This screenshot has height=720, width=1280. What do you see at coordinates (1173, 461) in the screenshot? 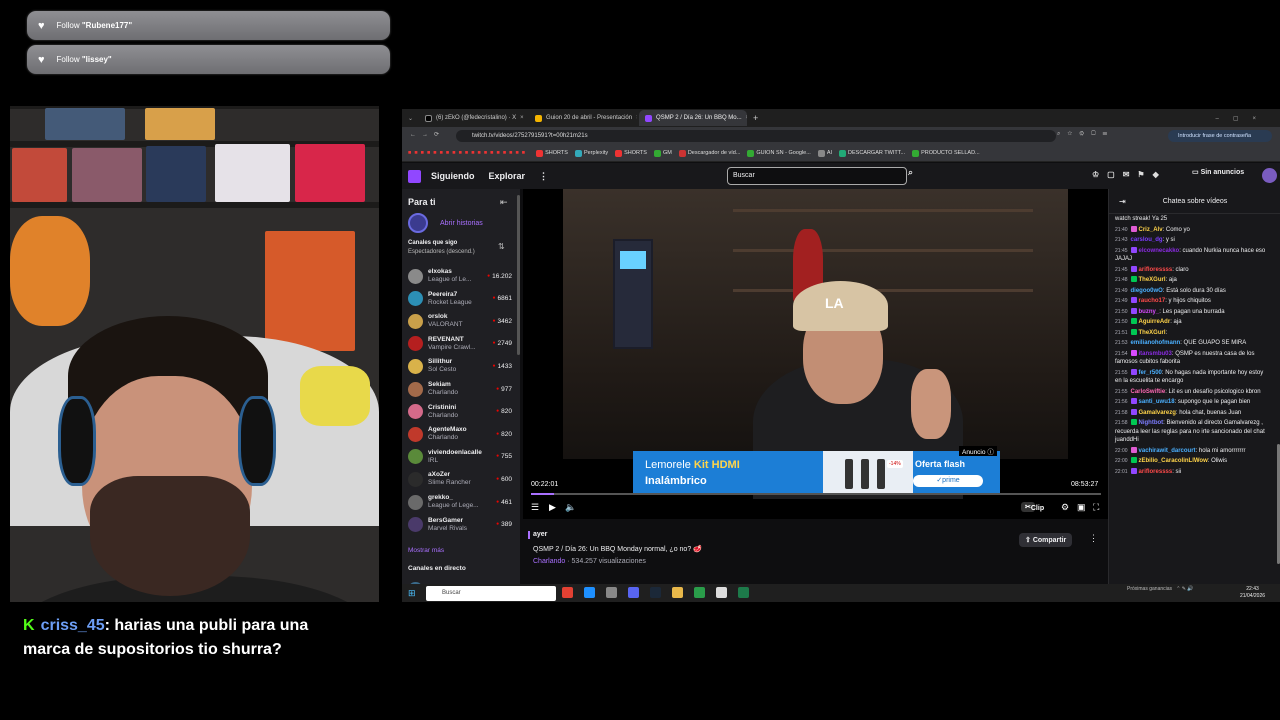
I see `chat-username: zEbilio_CaracolinLlWow` at bounding box center [1173, 461].